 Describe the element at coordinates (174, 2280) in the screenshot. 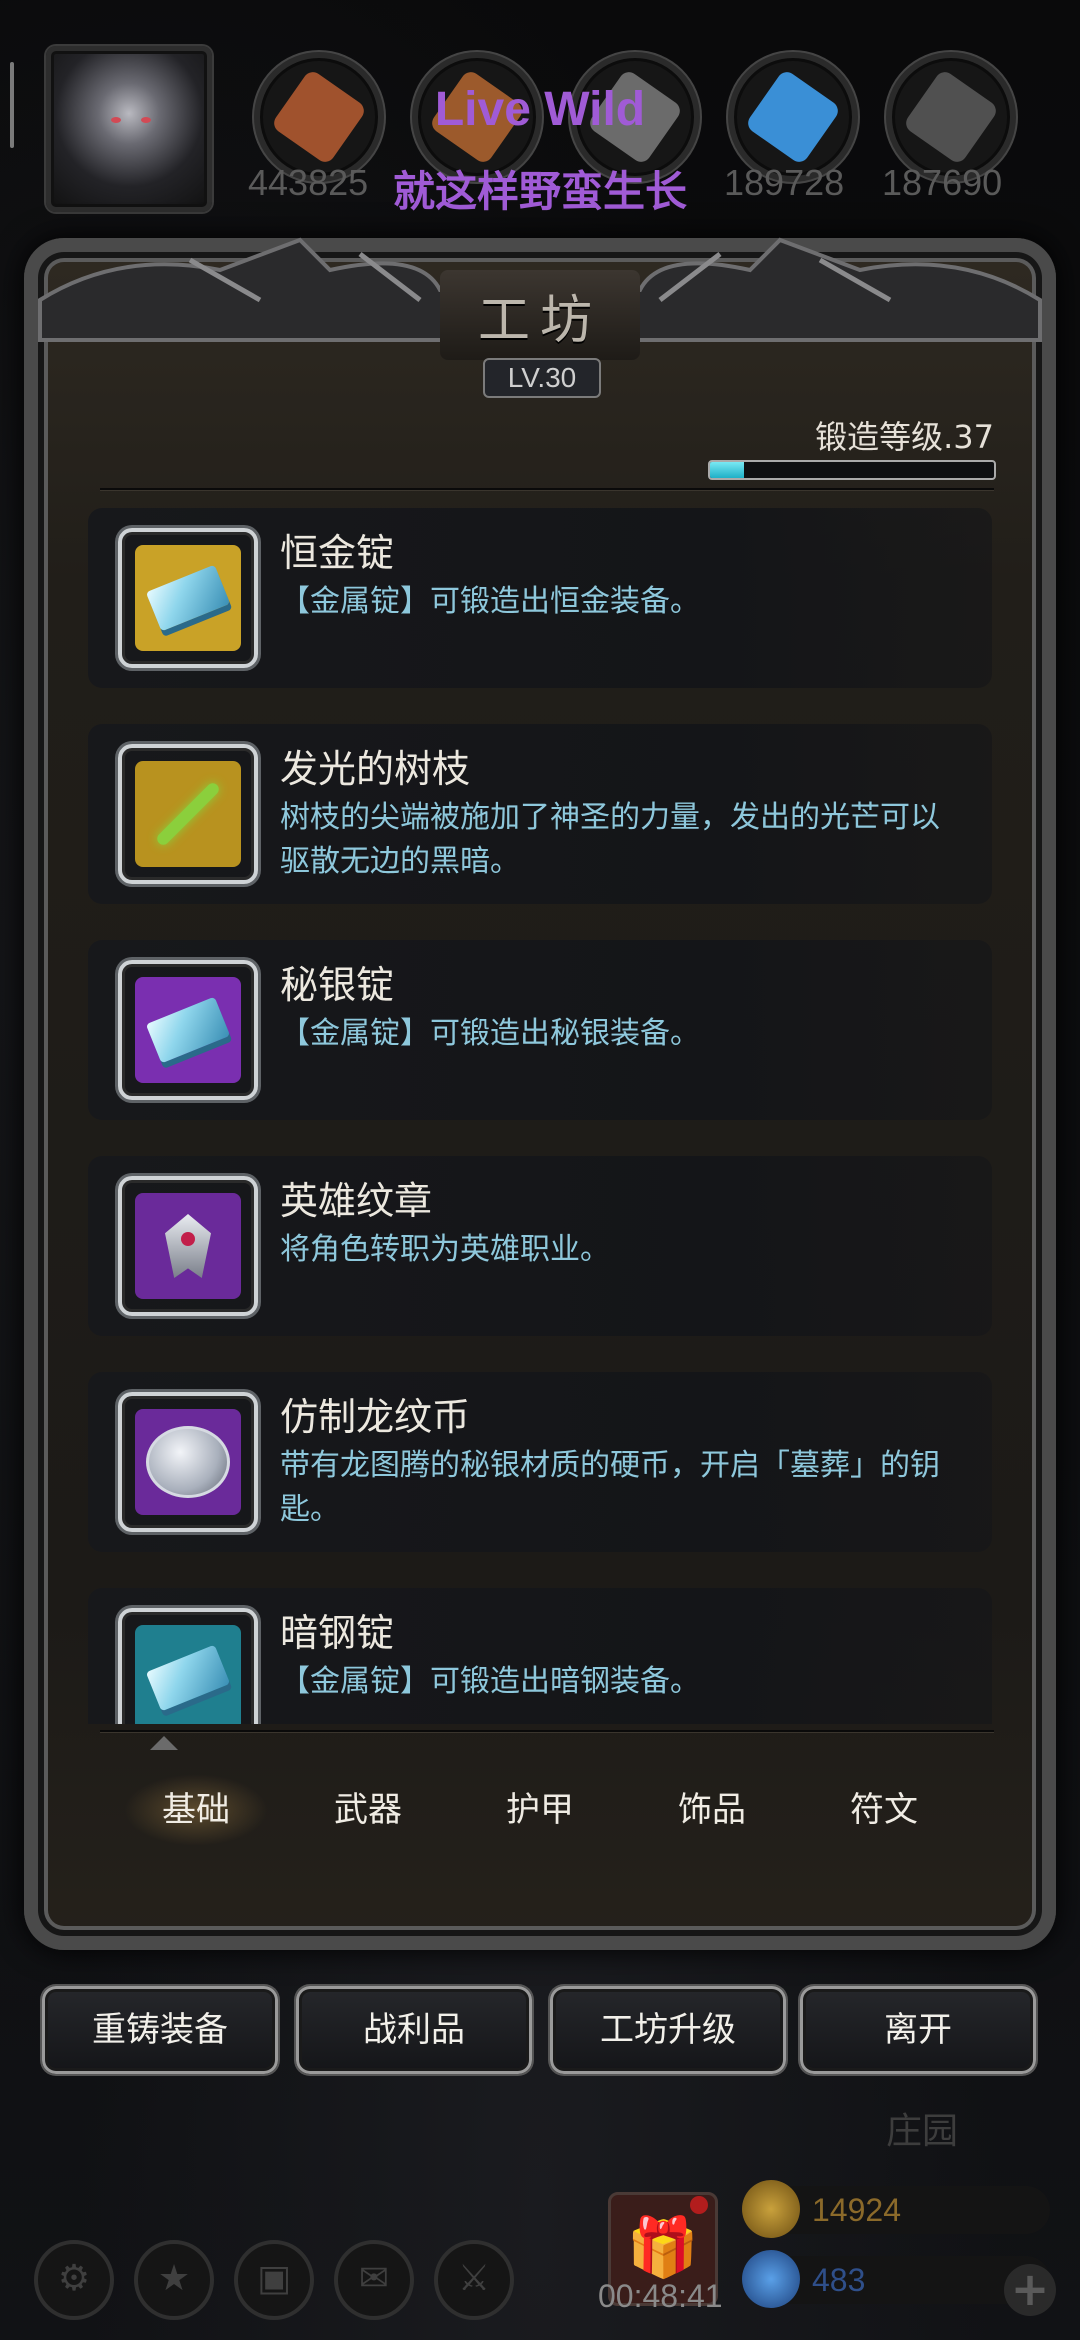

I see `rank-star-icon: ★` at that location.